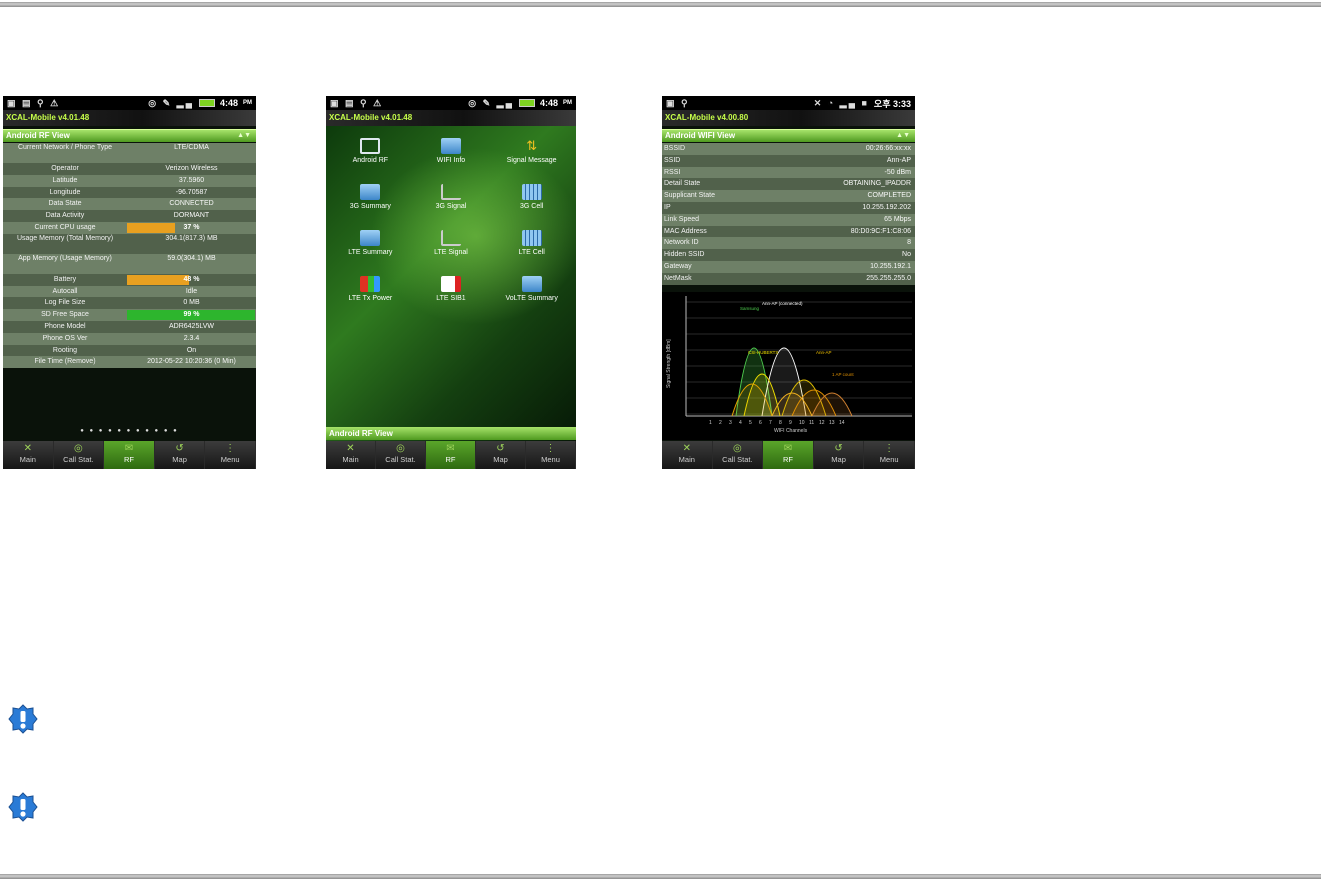 The width and height of the screenshot is (1321, 879). What do you see at coordinates (65, 279) in the screenshot?
I see `row-key: Battery` at bounding box center [65, 279].